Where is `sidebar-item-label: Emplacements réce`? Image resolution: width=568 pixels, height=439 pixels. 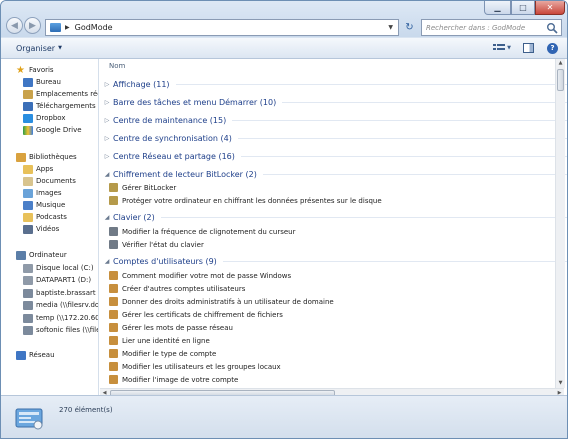
sidebar-item-label: Emplacements réce is located at coordinates (67, 94).